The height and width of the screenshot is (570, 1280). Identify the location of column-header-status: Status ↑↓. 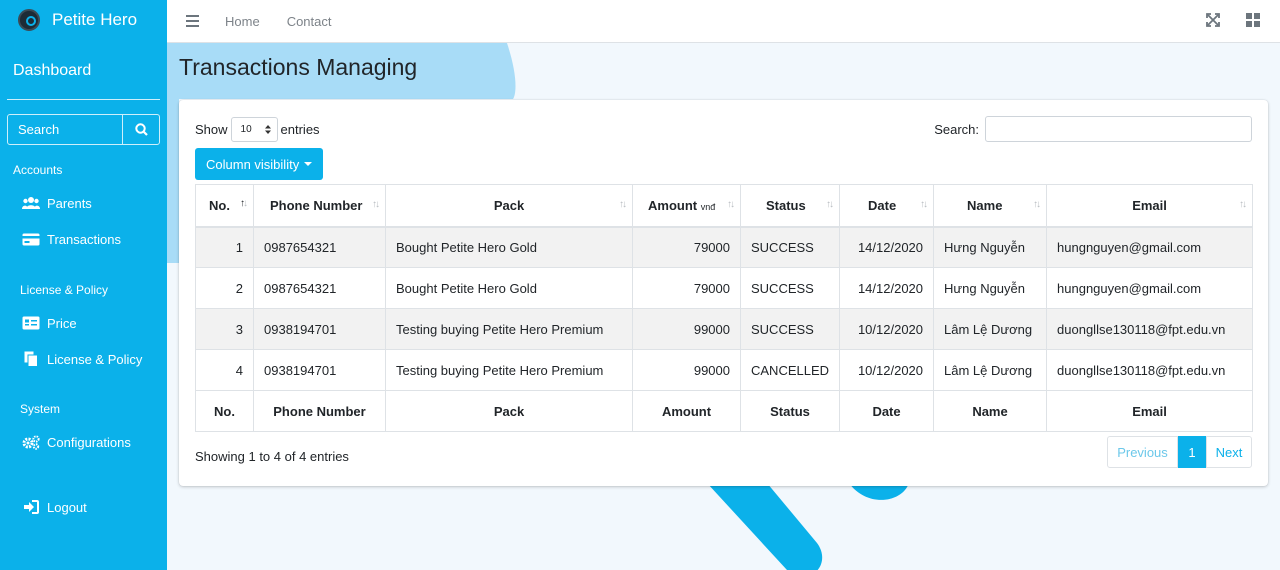
(790, 206).